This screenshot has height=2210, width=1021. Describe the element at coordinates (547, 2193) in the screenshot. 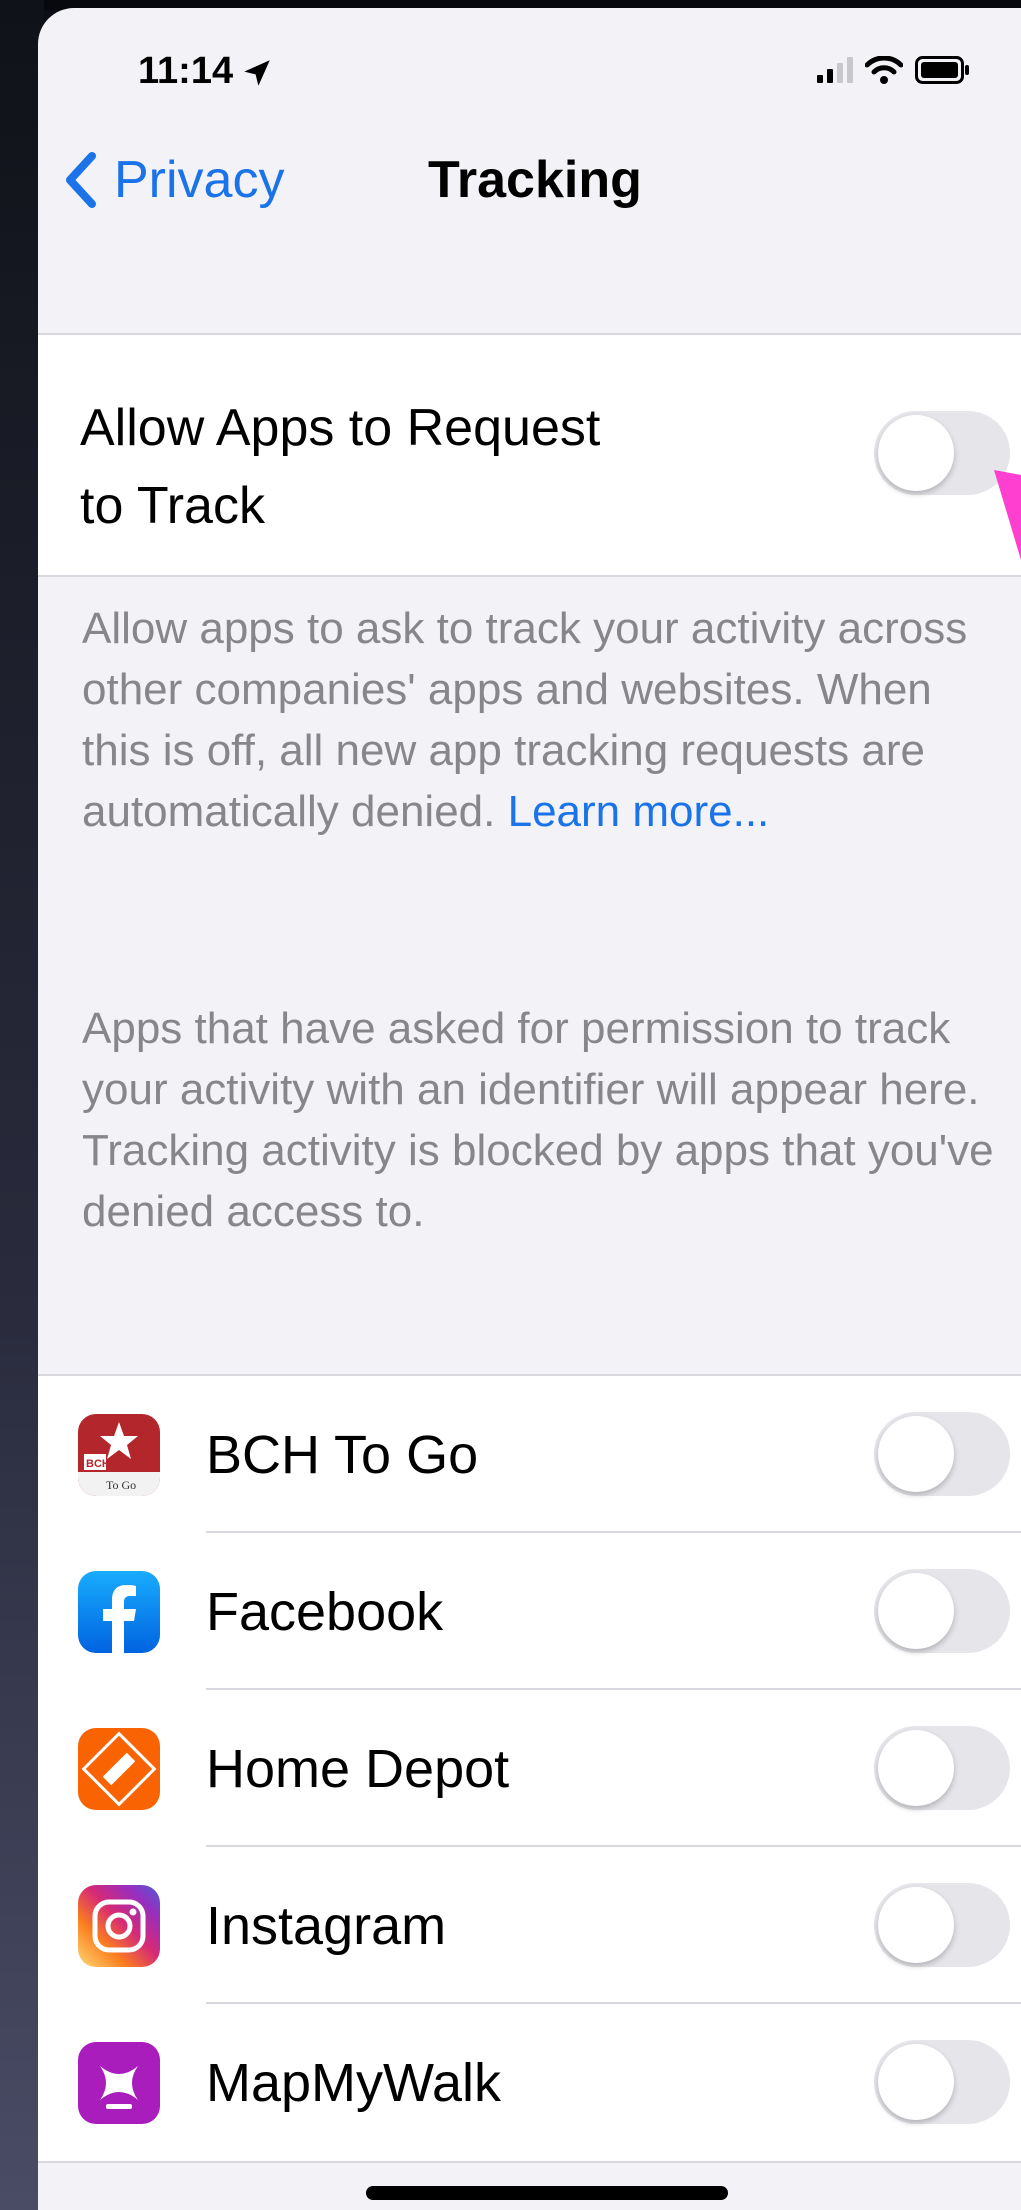

I see `home-indicator` at that location.